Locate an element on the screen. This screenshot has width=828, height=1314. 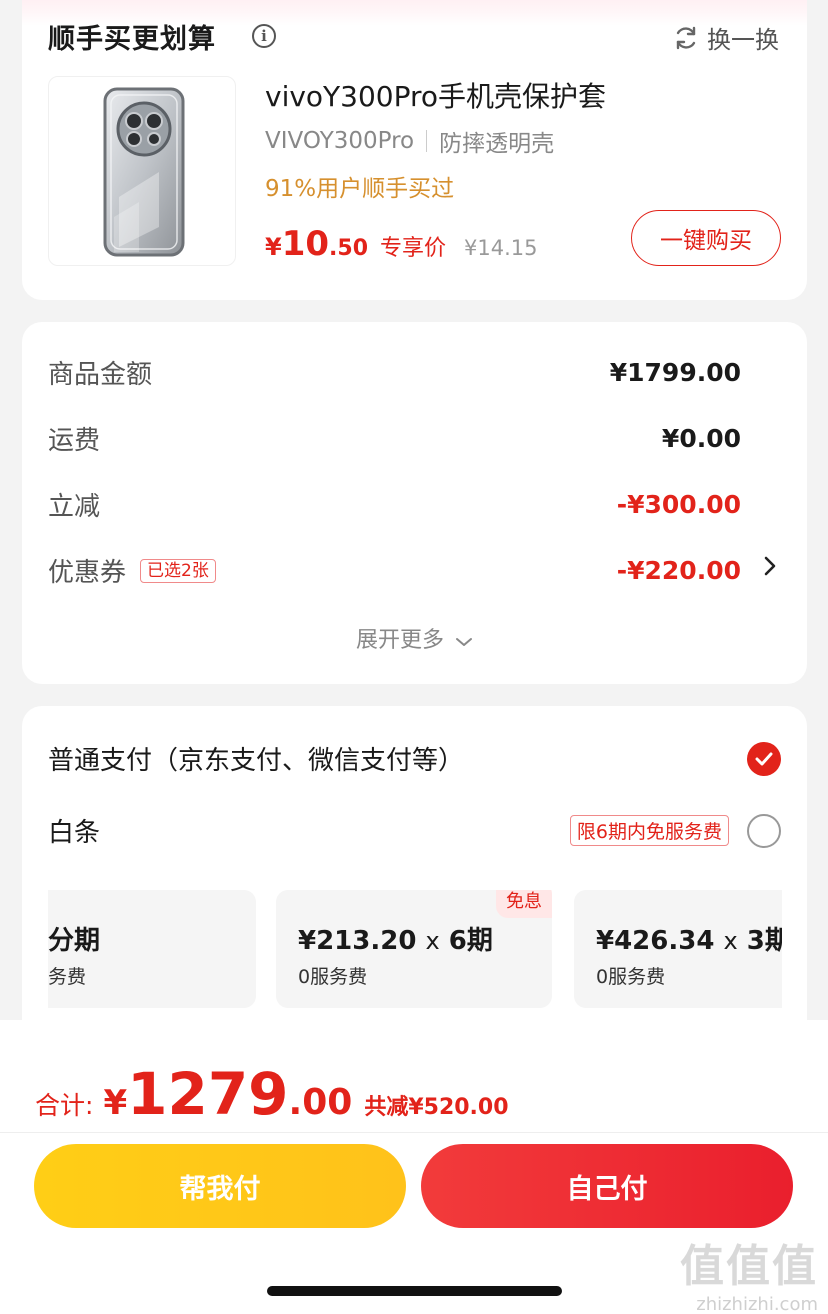
summary-row-shipping: 运费 ¥0.00 is located at coordinates (394, 438).